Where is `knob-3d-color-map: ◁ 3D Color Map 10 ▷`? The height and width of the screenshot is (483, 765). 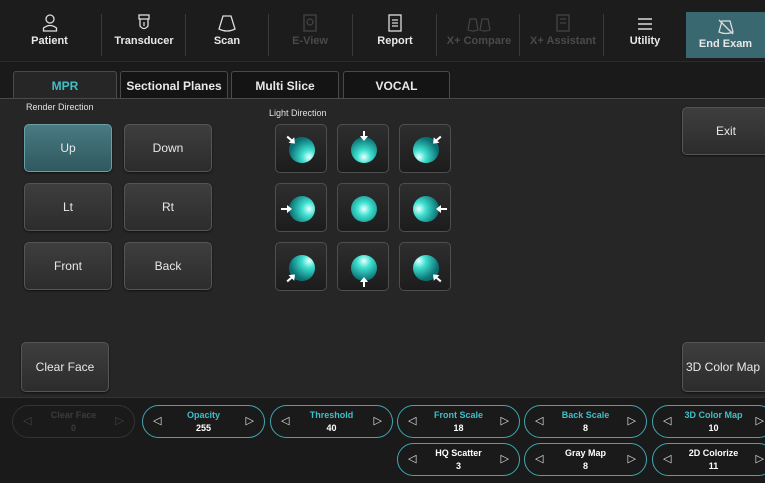
knob-3d-color-map: ◁ 3D Color Map 10 ▷ is located at coordinates (708, 421).